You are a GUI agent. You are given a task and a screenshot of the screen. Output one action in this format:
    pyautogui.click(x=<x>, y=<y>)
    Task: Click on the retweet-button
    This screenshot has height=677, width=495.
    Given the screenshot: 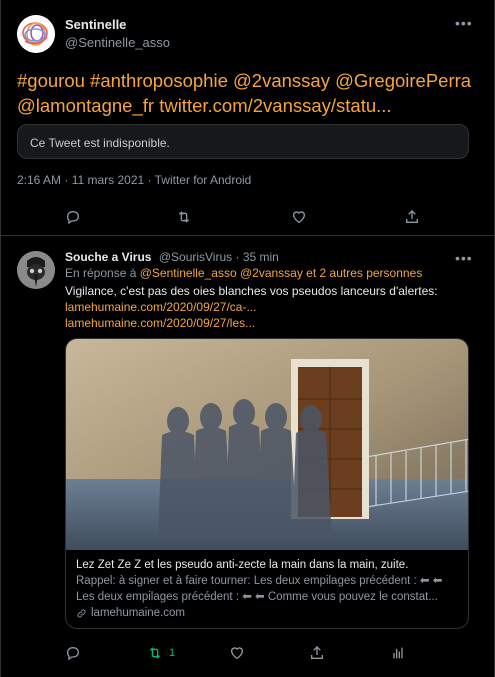 What is the action you would take?
    pyautogui.click(x=184, y=217)
    